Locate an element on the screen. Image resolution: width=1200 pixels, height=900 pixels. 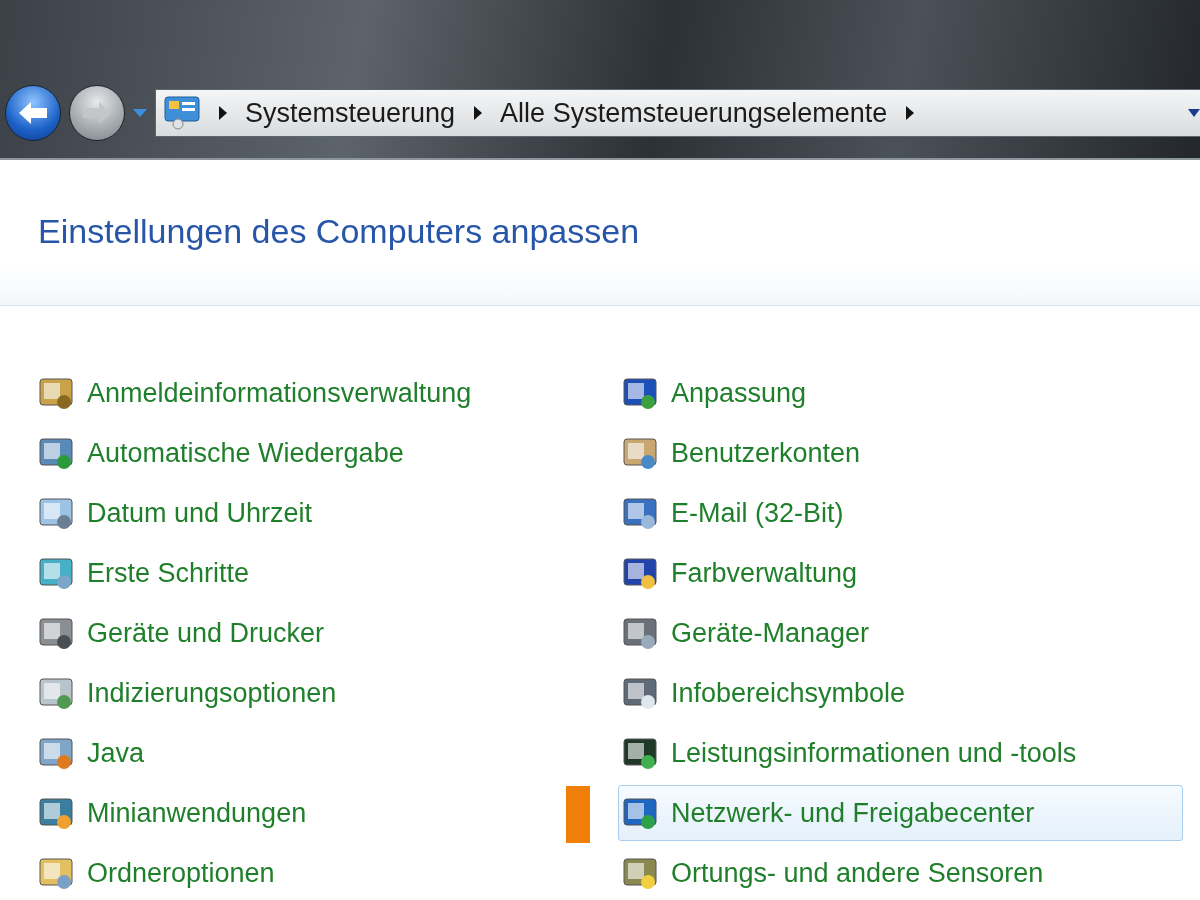
applet-link: E-Mail (32-Bit) is located at coordinates (900, 513).